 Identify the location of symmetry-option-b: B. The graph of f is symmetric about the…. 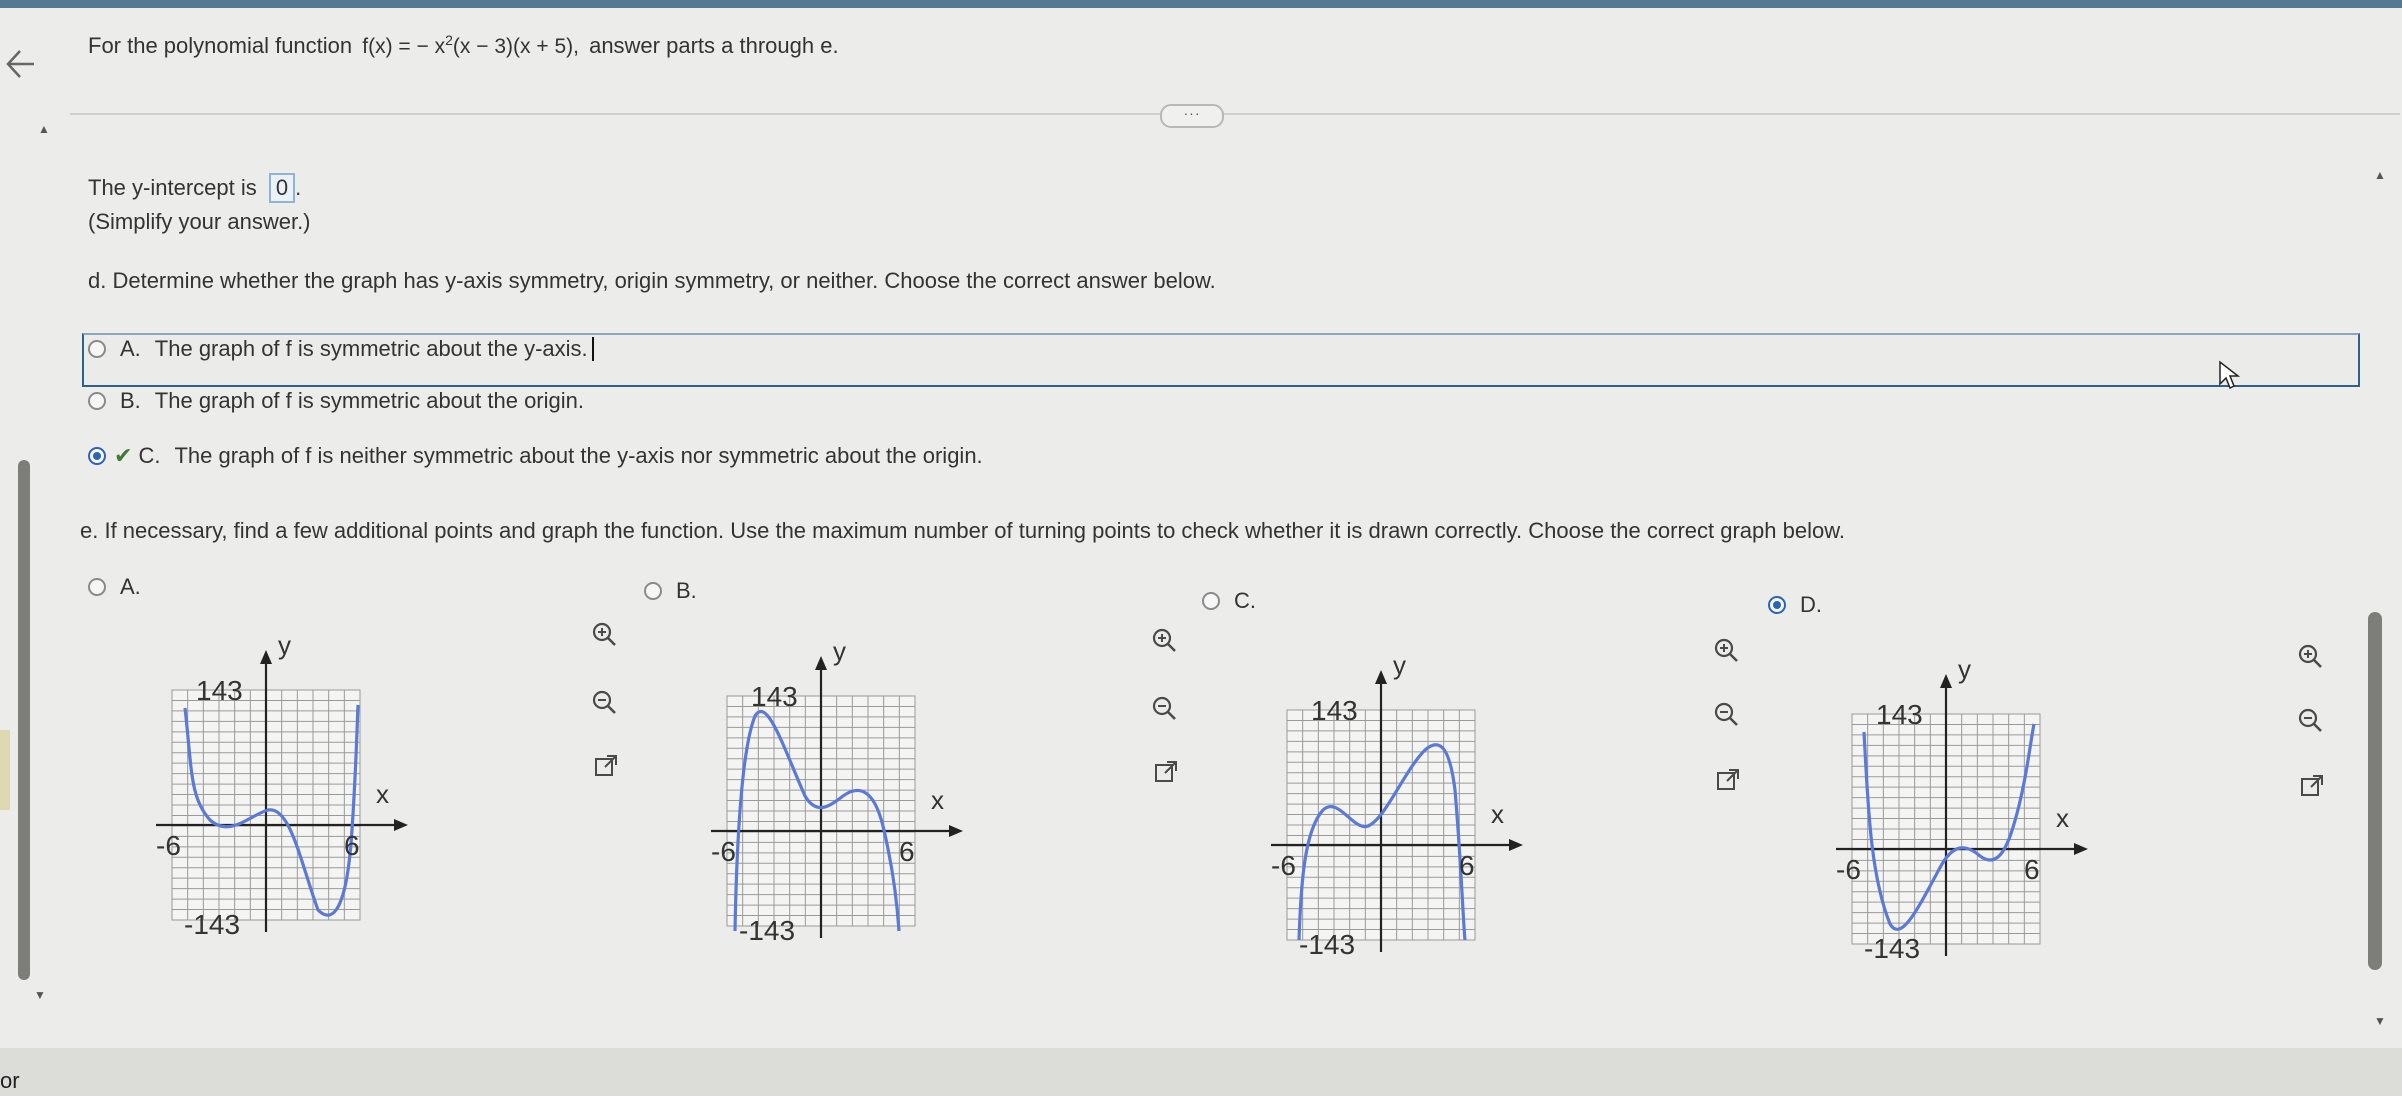
(336, 401).